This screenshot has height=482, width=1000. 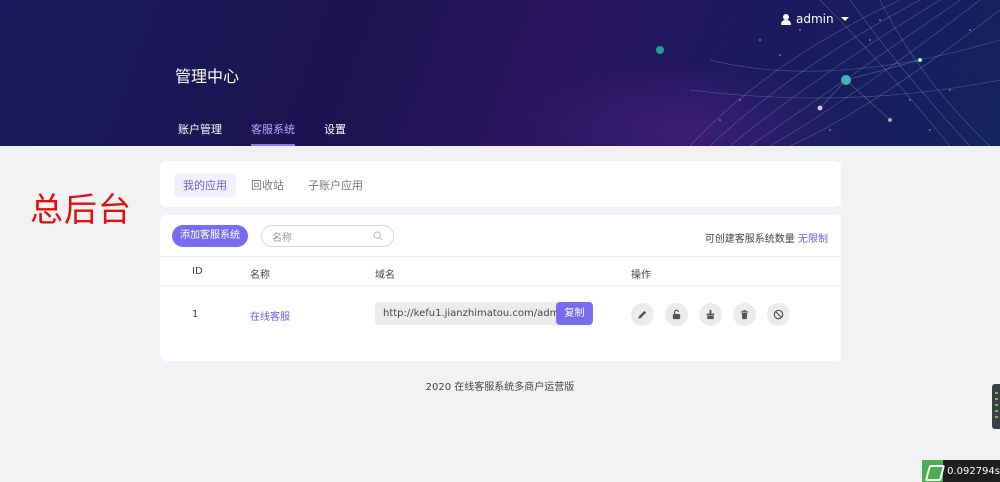 I want to click on row-name-link: 在线客服, so click(x=270, y=315).